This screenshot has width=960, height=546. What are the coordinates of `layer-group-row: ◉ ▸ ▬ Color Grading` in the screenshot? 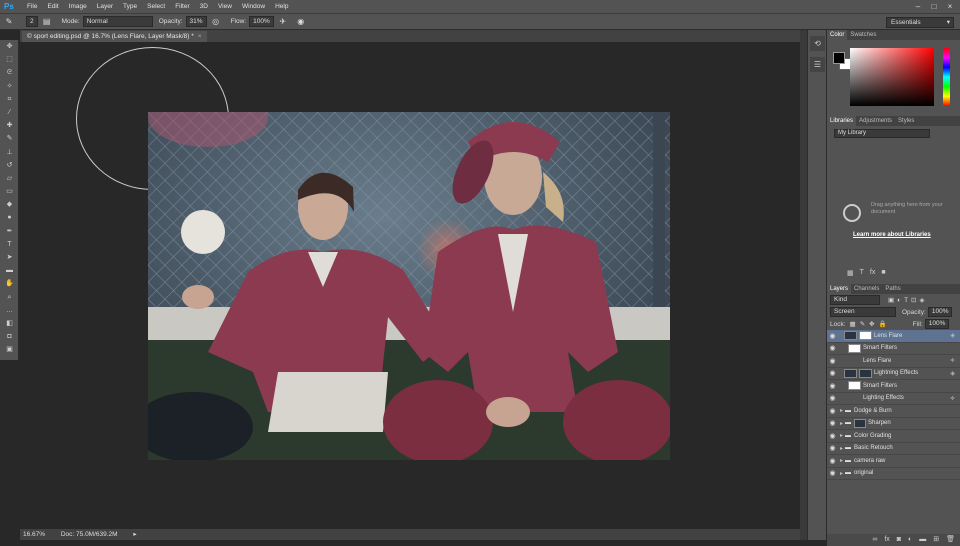 It's located at (893, 436).